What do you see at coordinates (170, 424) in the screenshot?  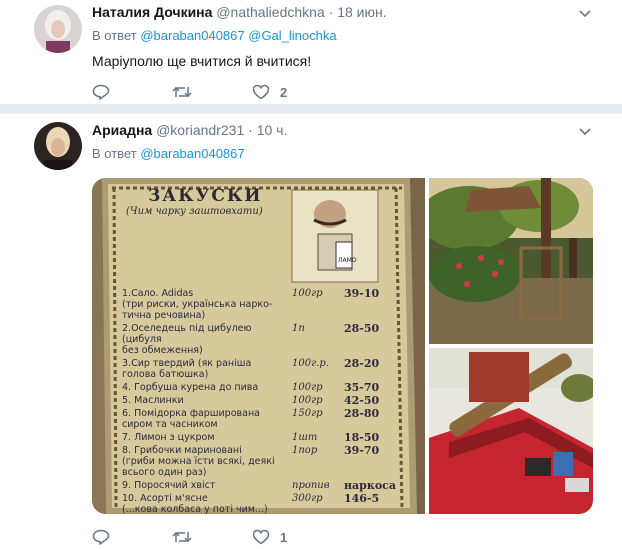 I see `menu-item-text: сиром та часником` at bounding box center [170, 424].